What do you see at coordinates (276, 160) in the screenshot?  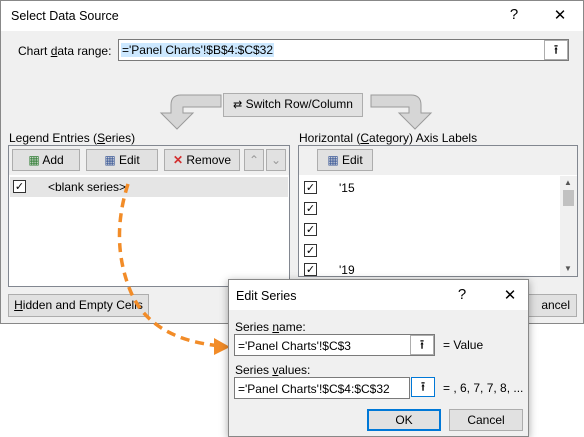 I see `move-down-icon: ⌄` at bounding box center [276, 160].